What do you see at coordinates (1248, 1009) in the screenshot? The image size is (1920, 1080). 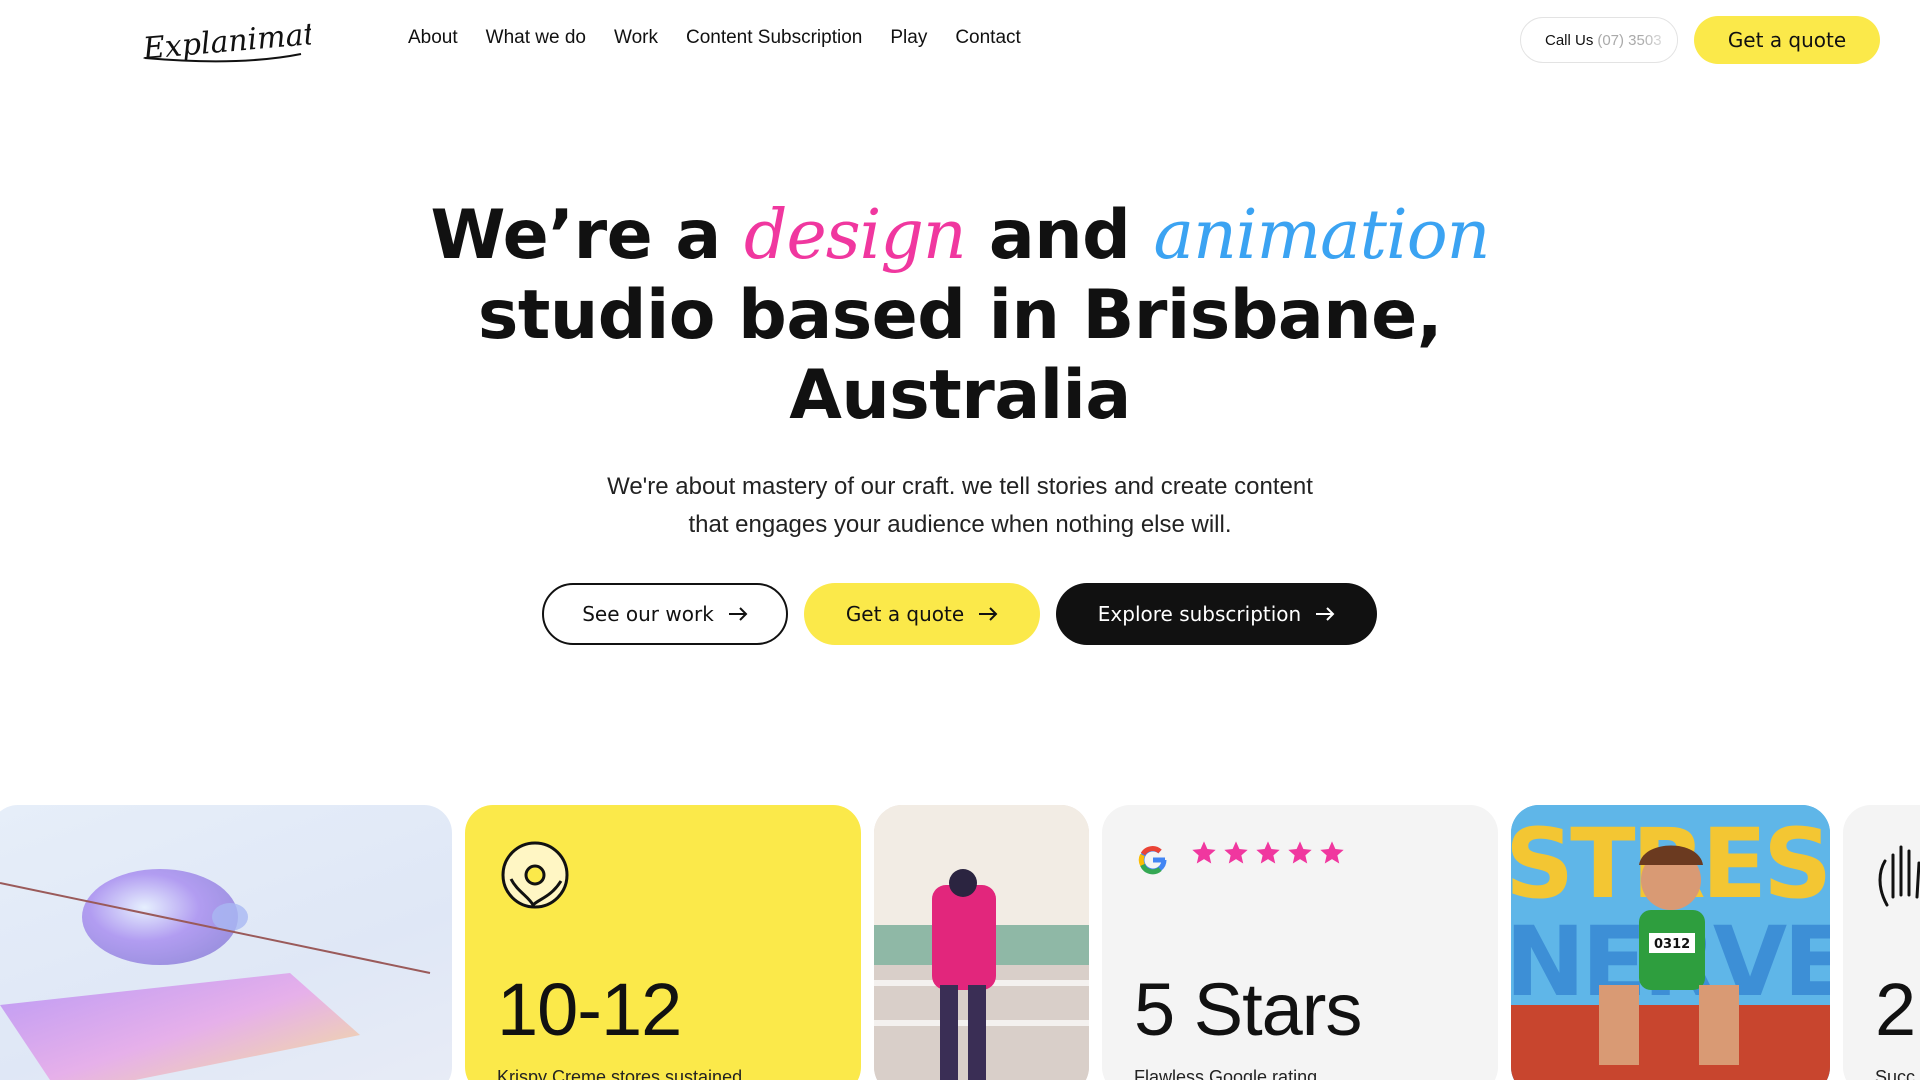 I see `google-stat-number: 5 Stars` at bounding box center [1248, 1009].